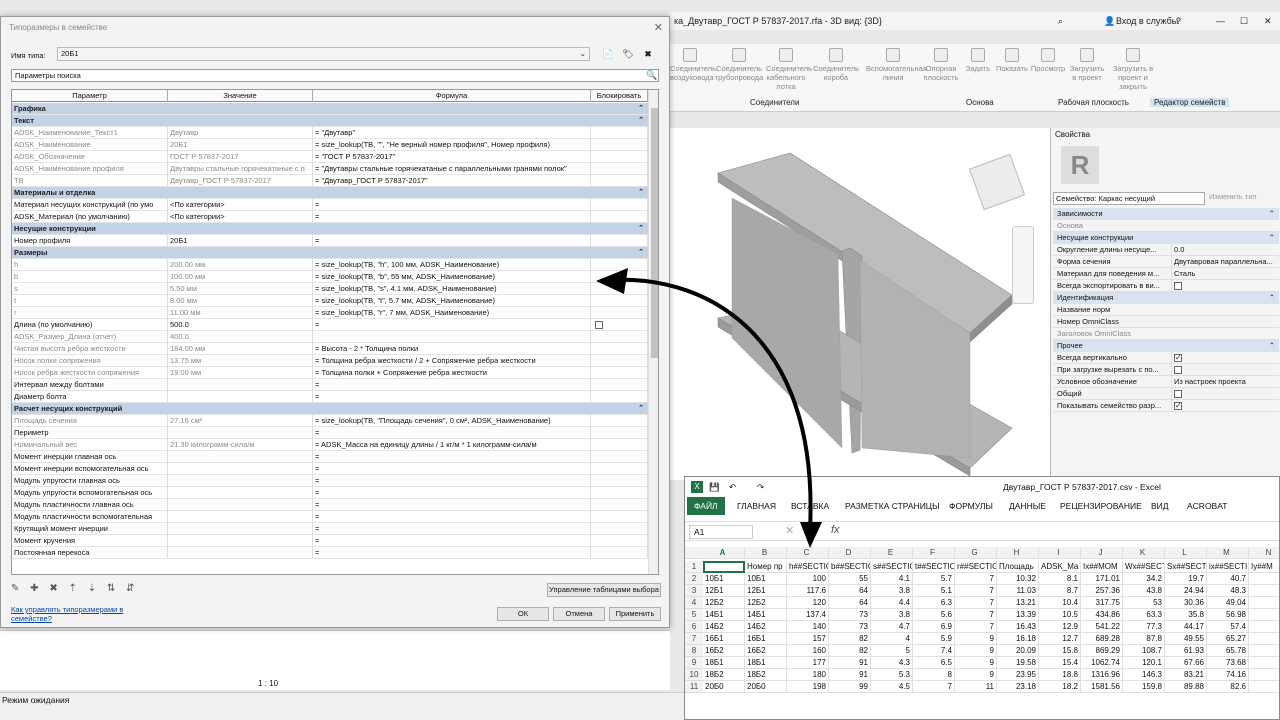 The height and width of the screenshot is (720, 1280). What do you see at coordinates (323, 54) in the screenshot?
I see `type-name-select: 20Б1 ⌄` at bounding box center [323, 54].